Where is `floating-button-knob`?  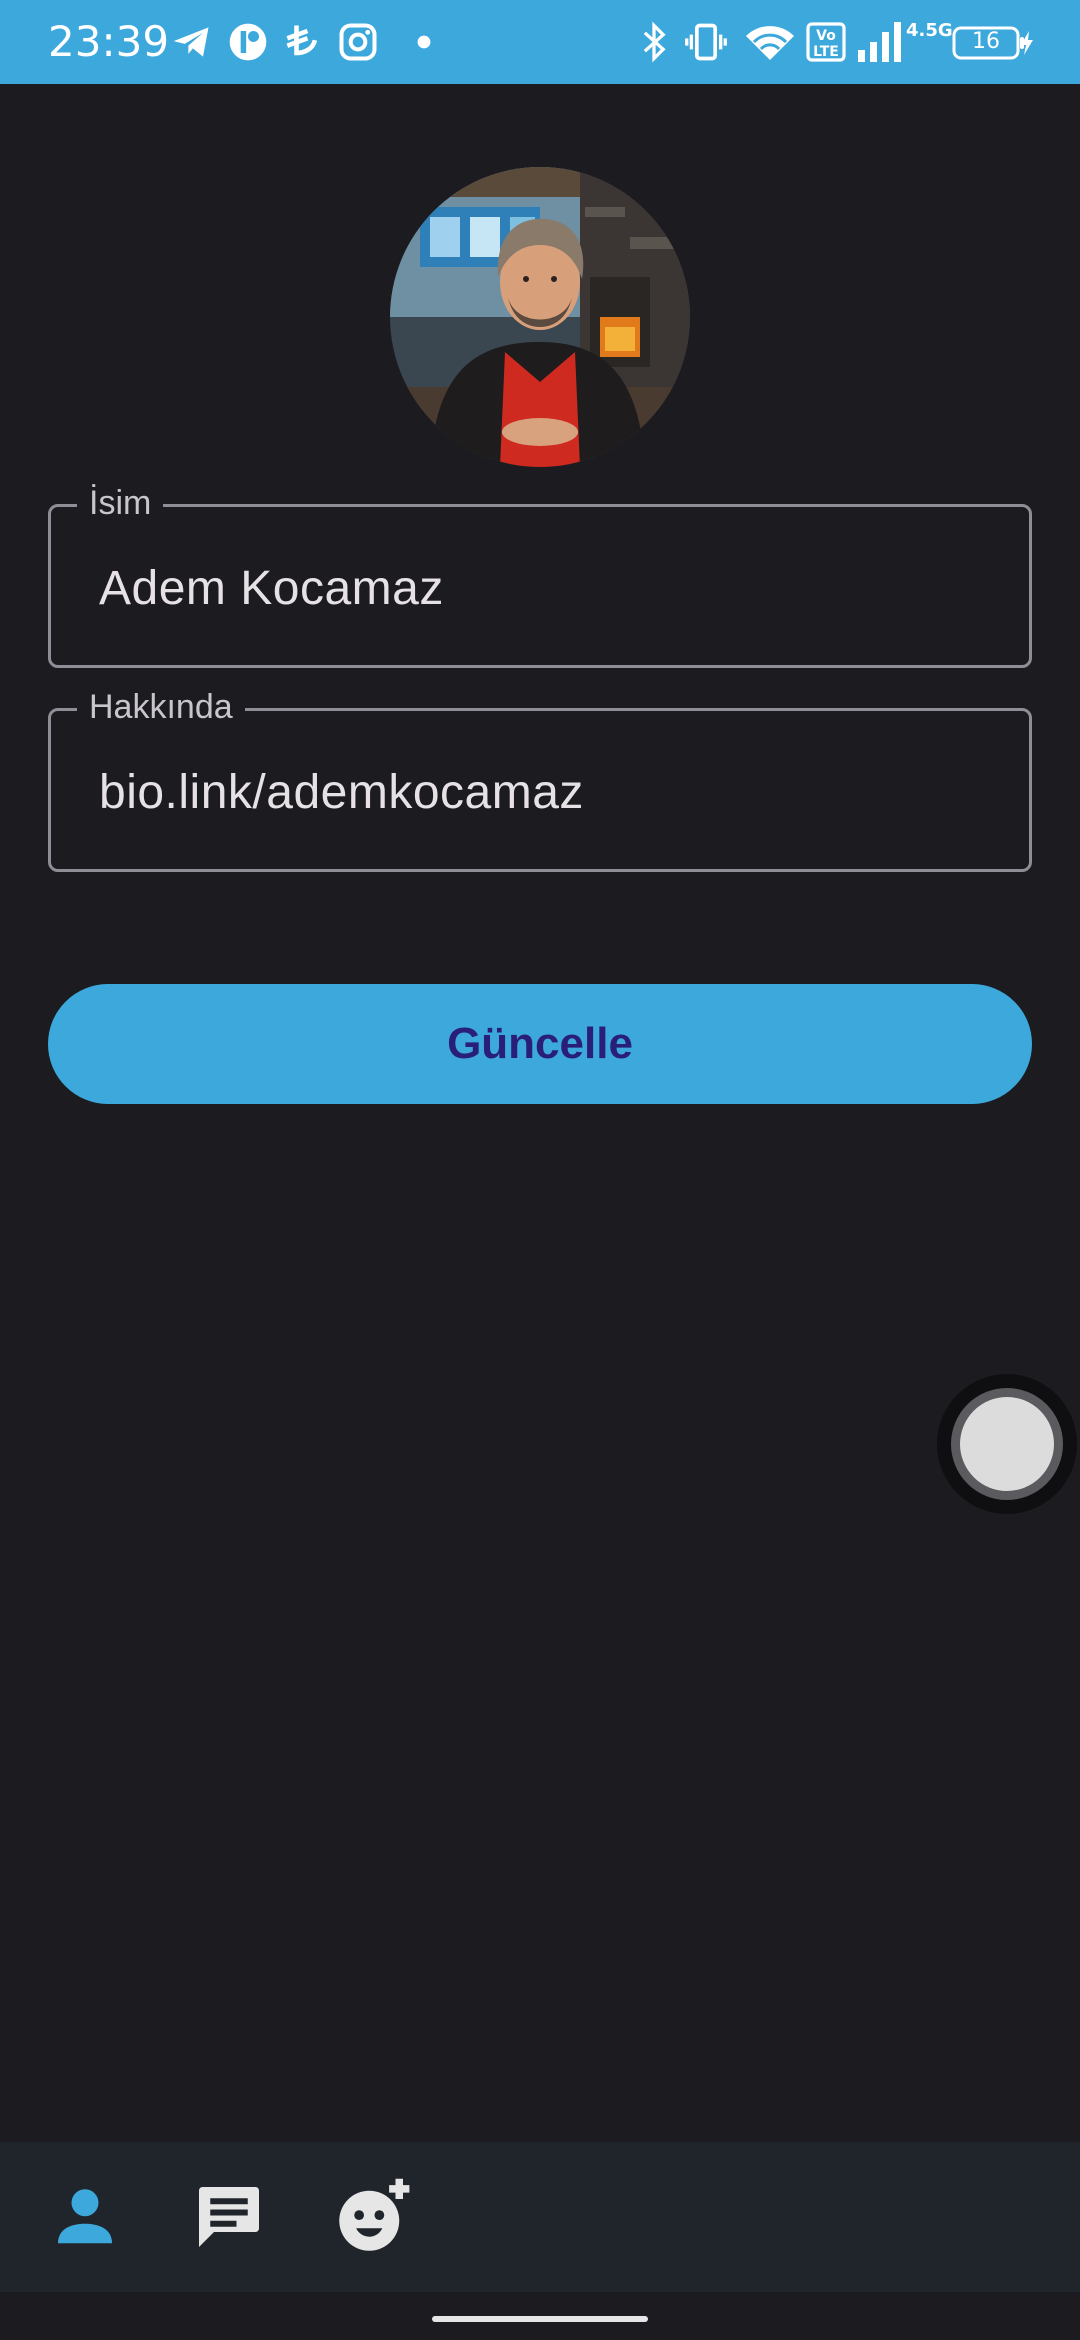
floating-button-knob is located at coordinates (1007, 1444).